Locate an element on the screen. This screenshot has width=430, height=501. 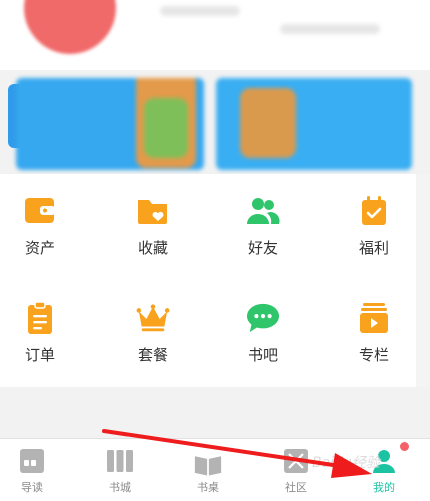
tab-desk: 书桌 is located at coordinates (208, 470).